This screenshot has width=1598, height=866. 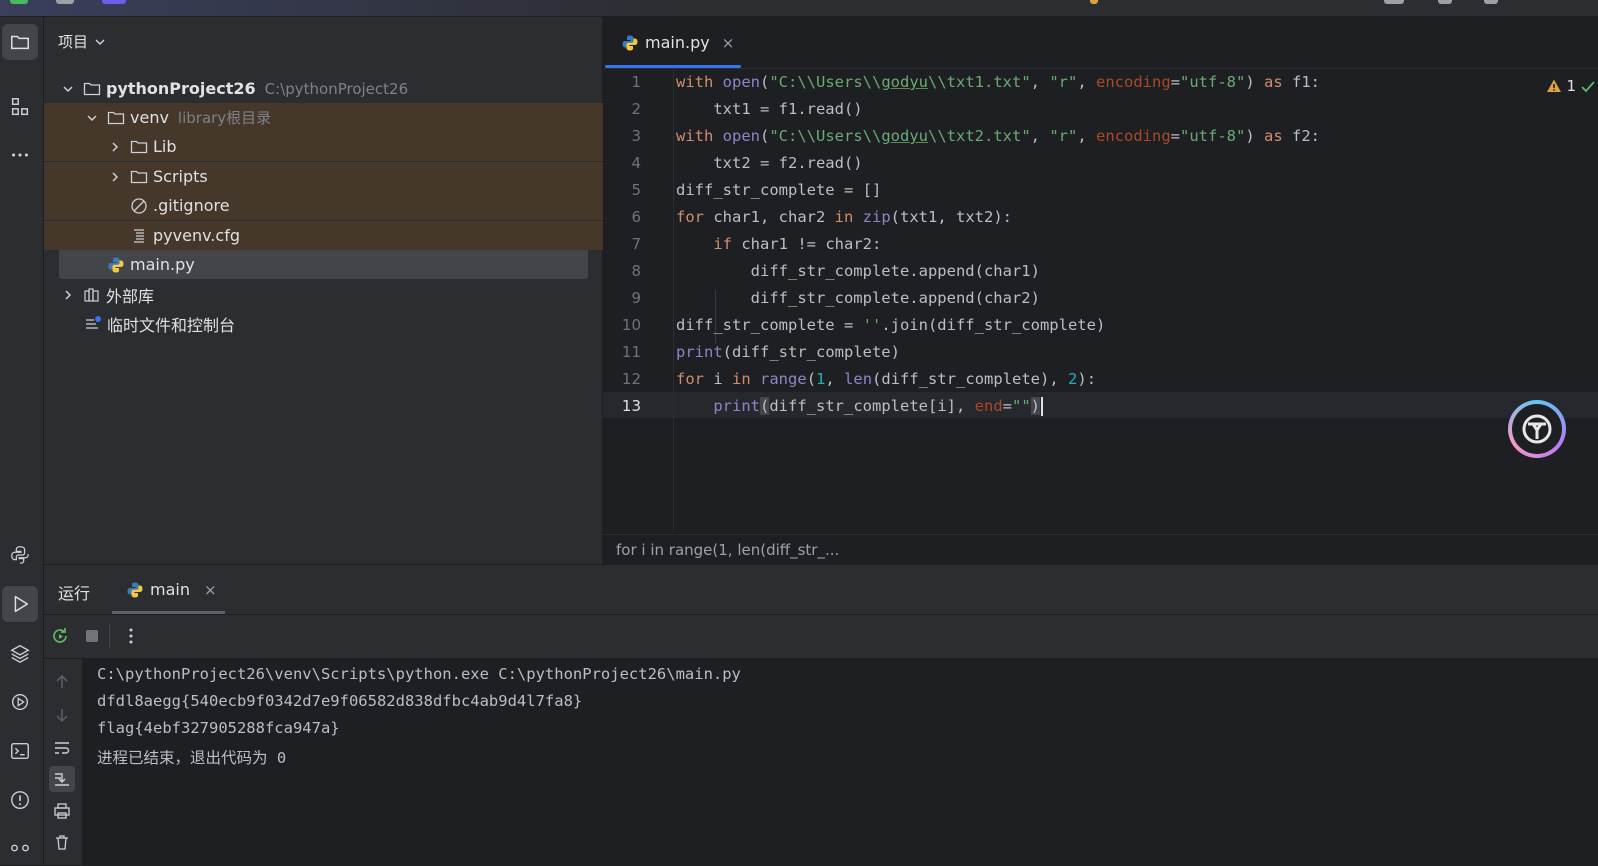 I want to click on services-icon, so click(x=20, y=702).